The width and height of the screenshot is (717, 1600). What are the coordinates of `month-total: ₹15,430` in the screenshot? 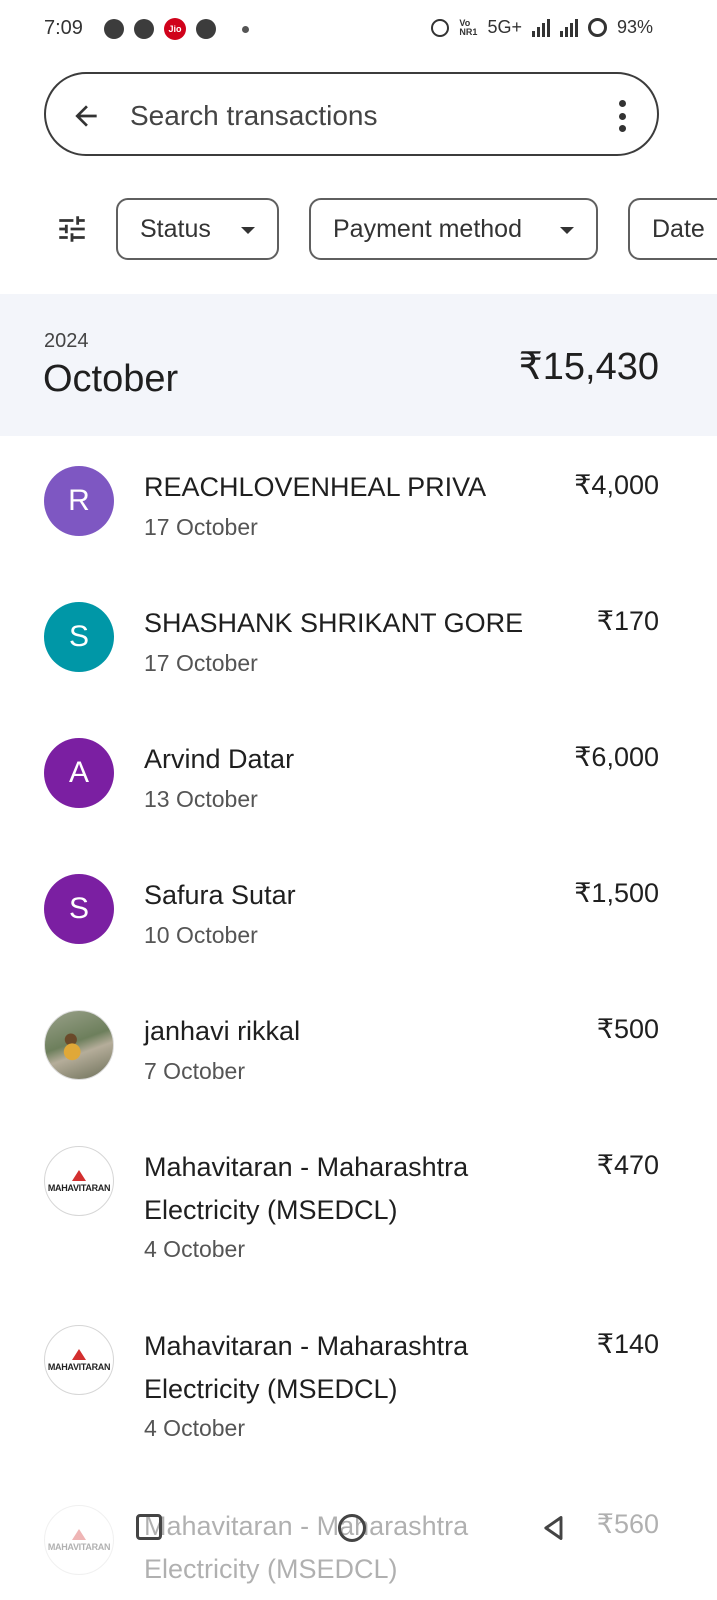 It's located at (588, 367).